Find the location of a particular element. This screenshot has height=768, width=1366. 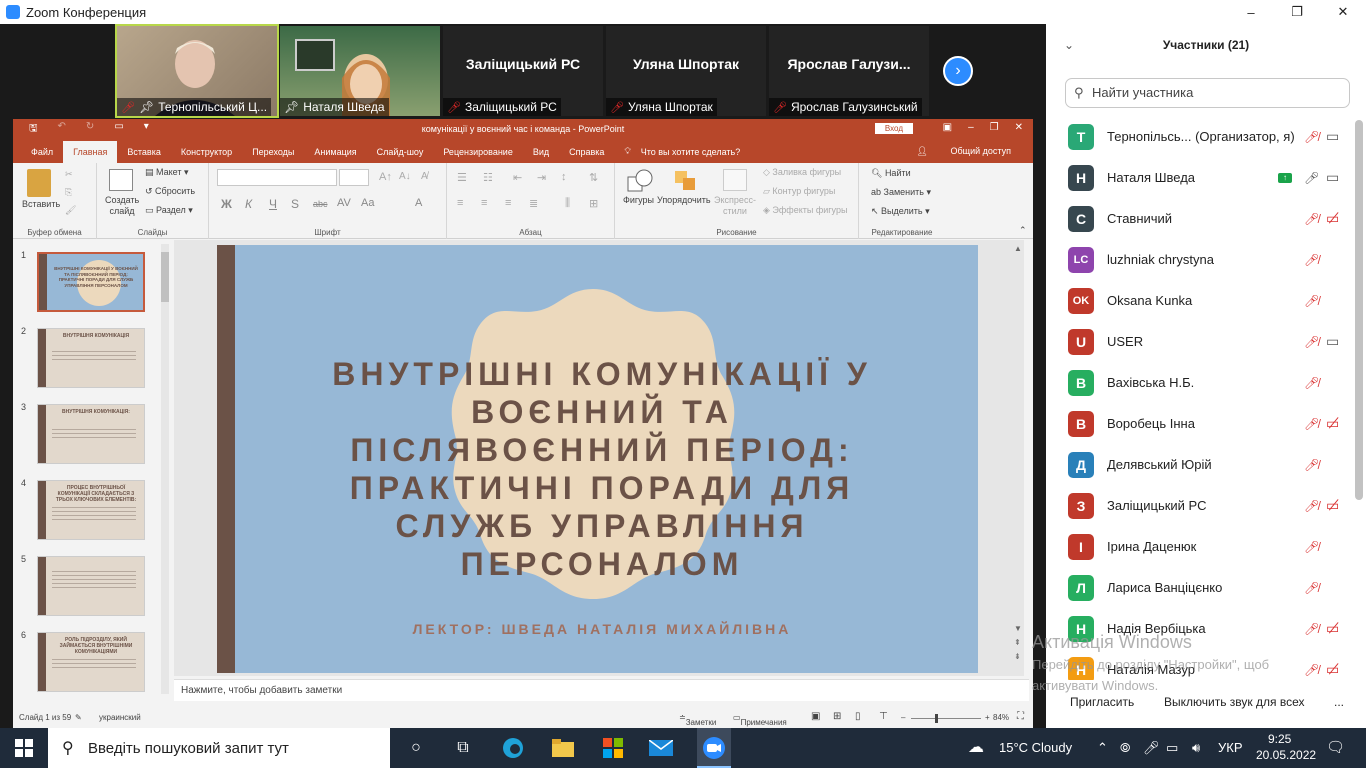

prev-slide-icon: ⇞ is located at coordinates (1017, 642).